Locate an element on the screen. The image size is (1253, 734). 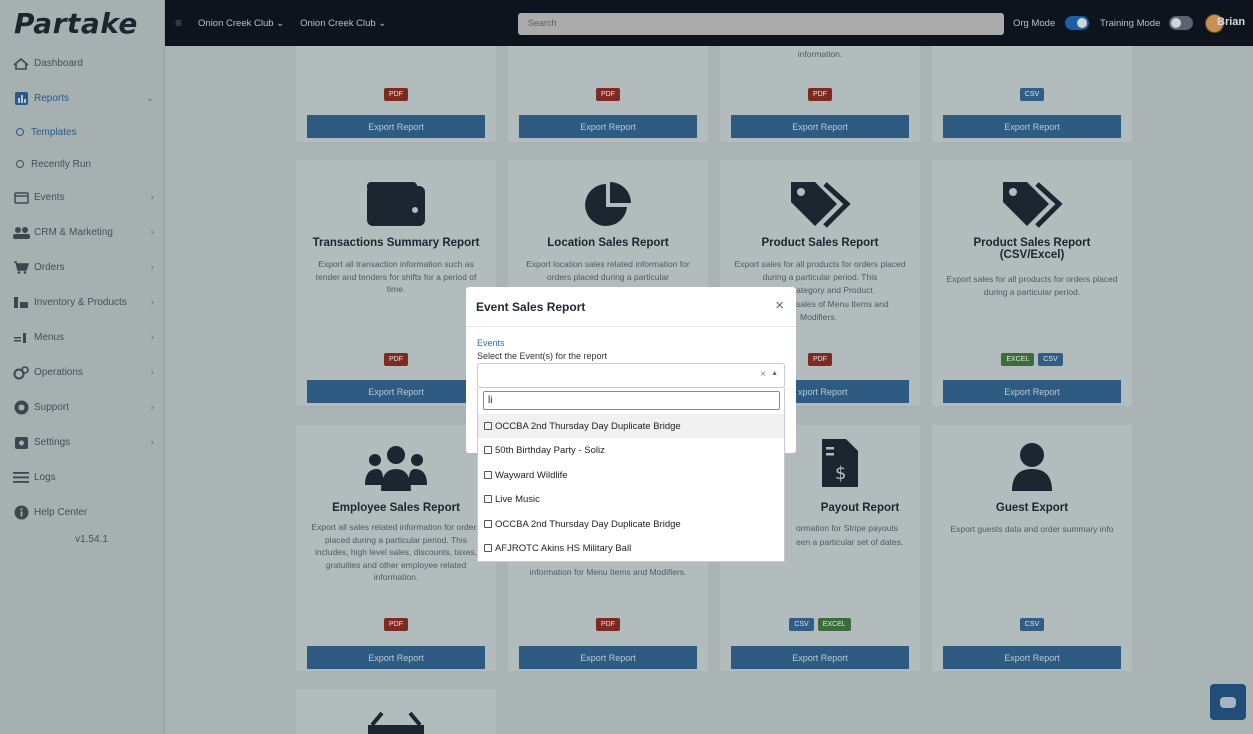
sidebar-item-inventory: Inventory & Products › is located at coordinates (82, 302).